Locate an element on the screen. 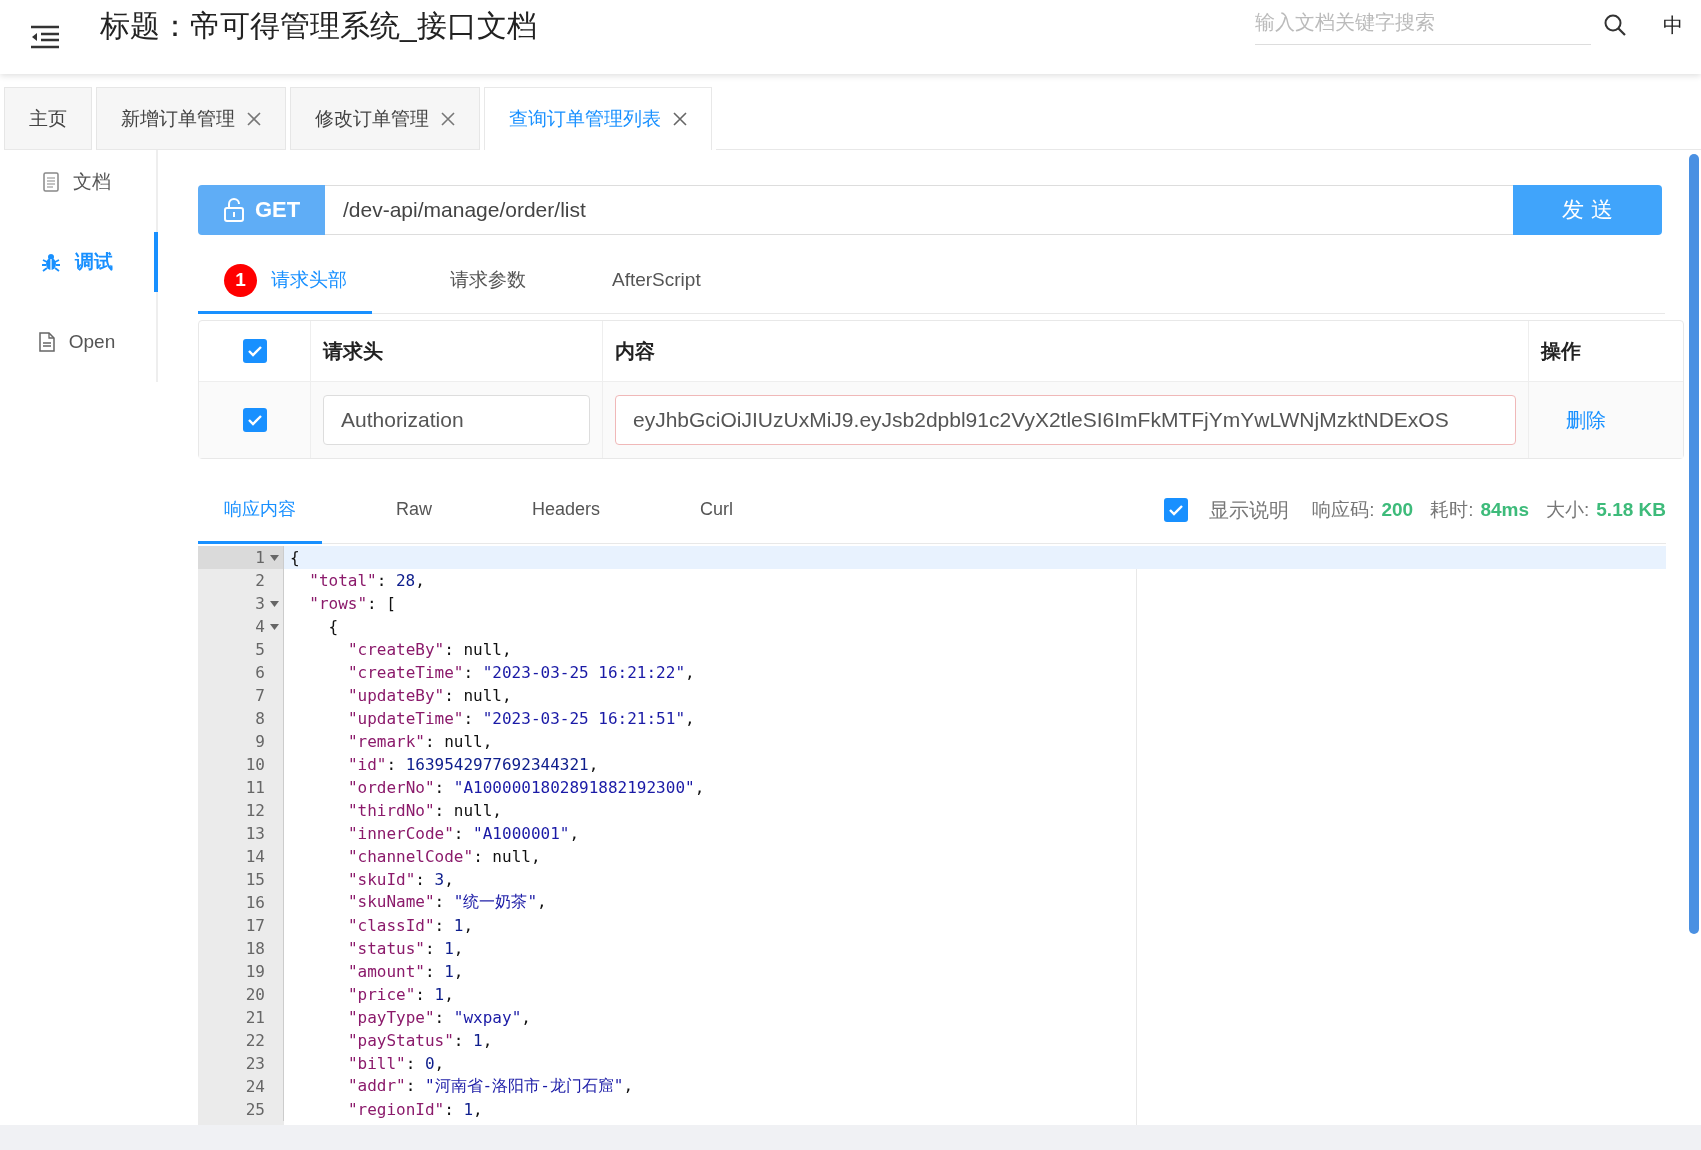  line-number: 15 is located at coordinates (255, 879).